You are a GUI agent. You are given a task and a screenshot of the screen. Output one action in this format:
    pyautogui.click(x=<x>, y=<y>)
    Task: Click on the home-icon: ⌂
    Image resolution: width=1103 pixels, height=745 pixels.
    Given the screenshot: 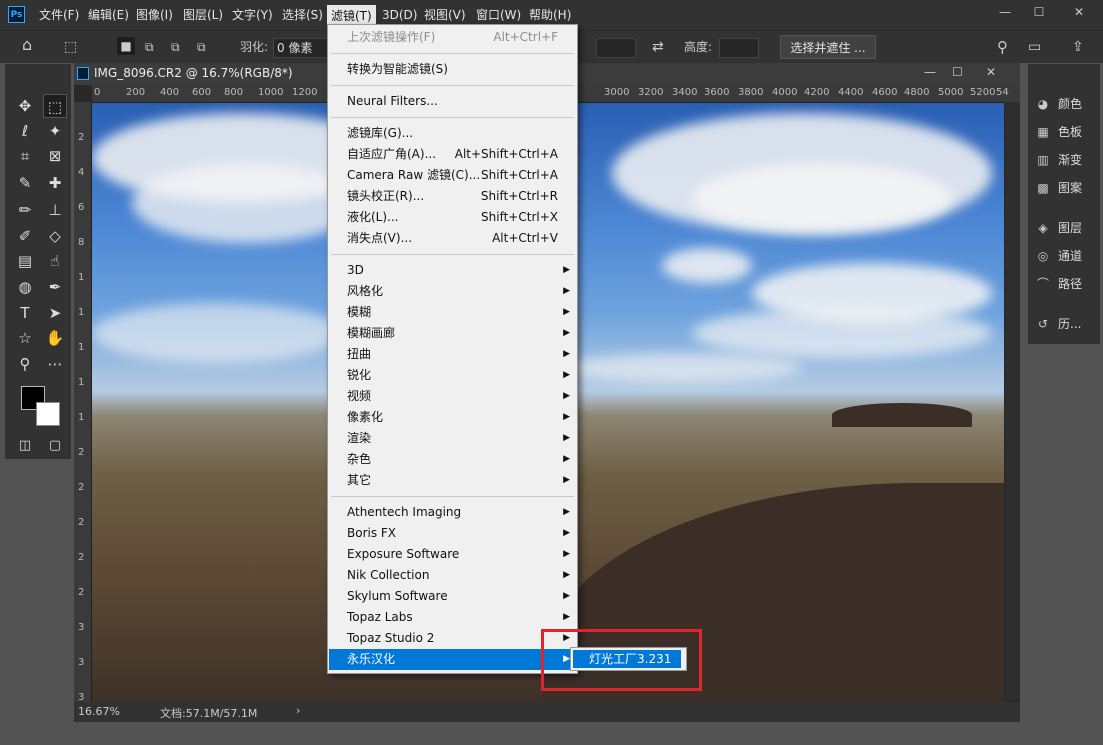 What is the action you would take?
    pyautogui.click(x=27, y=45)
    